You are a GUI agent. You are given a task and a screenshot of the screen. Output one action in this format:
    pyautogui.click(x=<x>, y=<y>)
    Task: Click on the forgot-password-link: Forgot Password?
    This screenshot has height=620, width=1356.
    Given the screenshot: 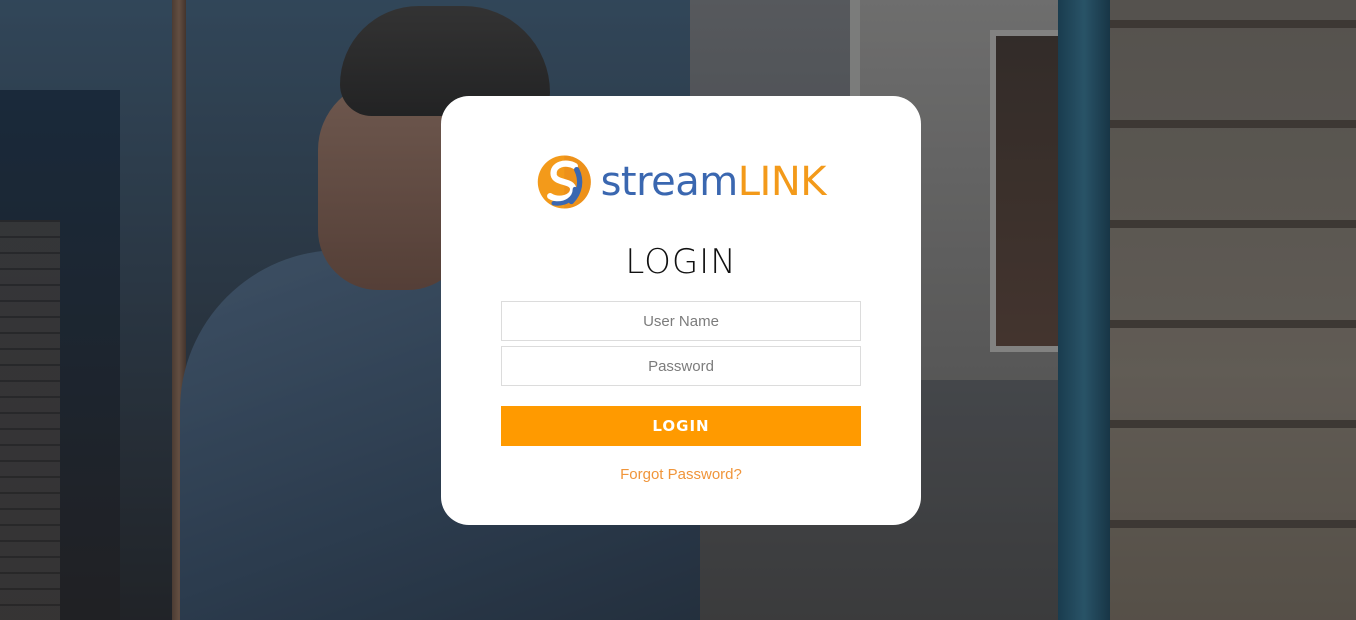 What is the action you would take?
    pyautogui.click(x=681, y=474)
    